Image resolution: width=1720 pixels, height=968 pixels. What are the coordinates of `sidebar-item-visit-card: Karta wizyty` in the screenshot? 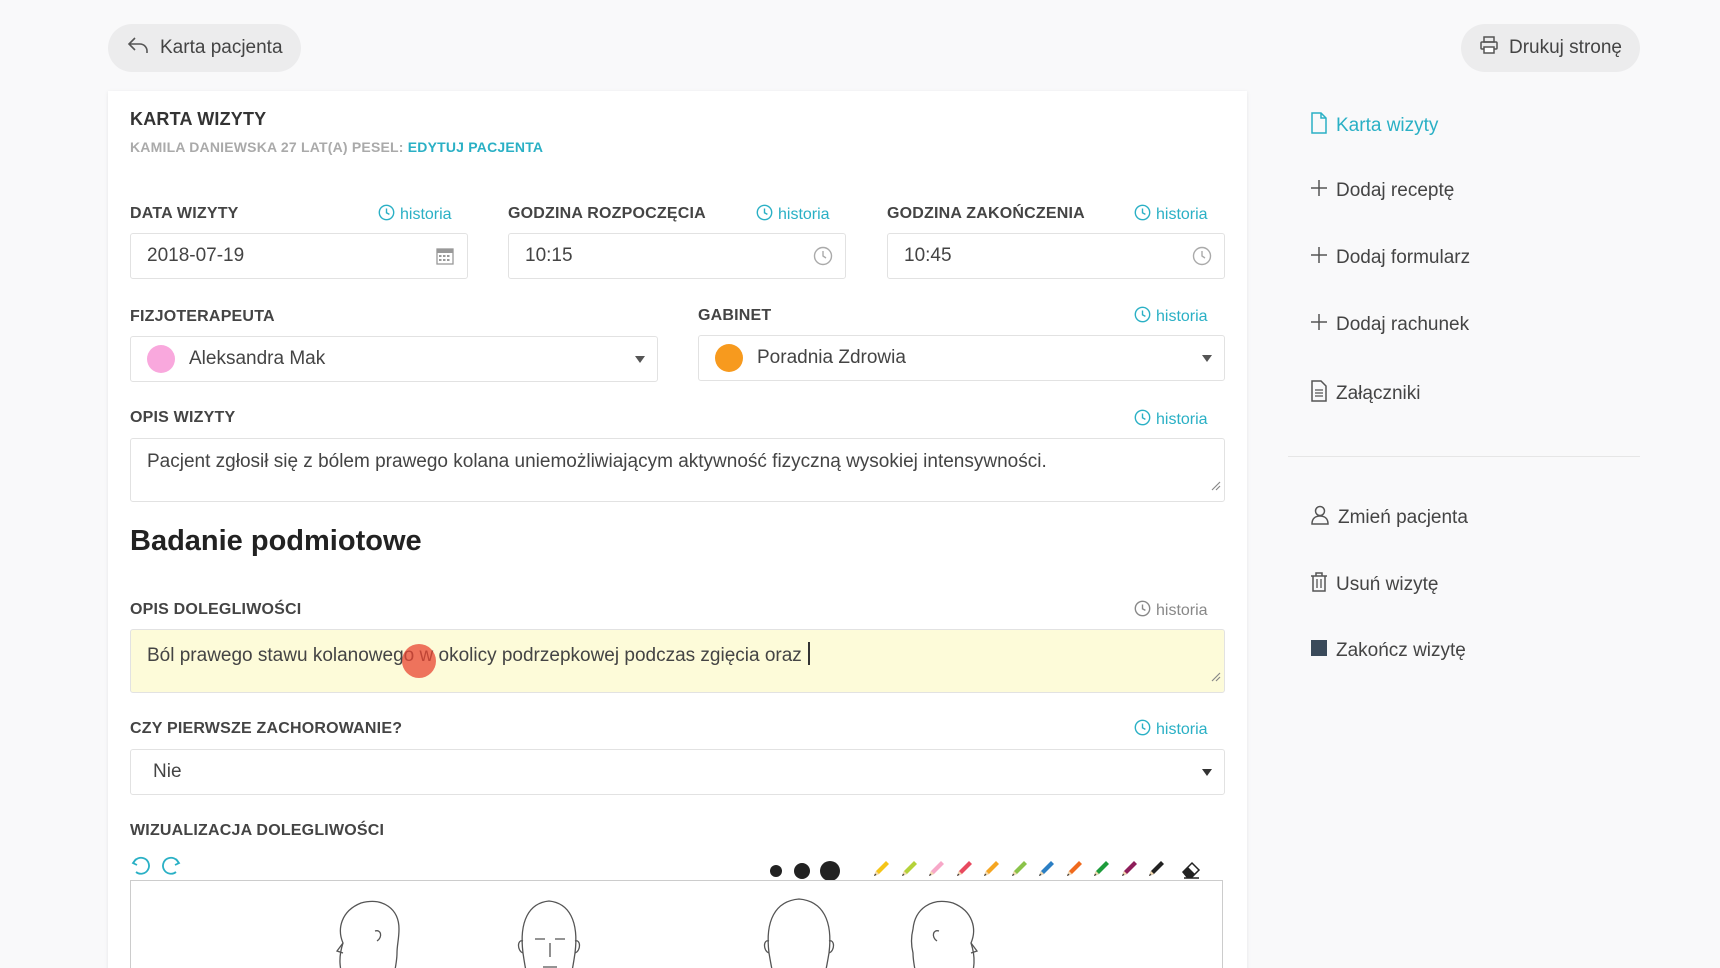 It's located at (1374, 126).